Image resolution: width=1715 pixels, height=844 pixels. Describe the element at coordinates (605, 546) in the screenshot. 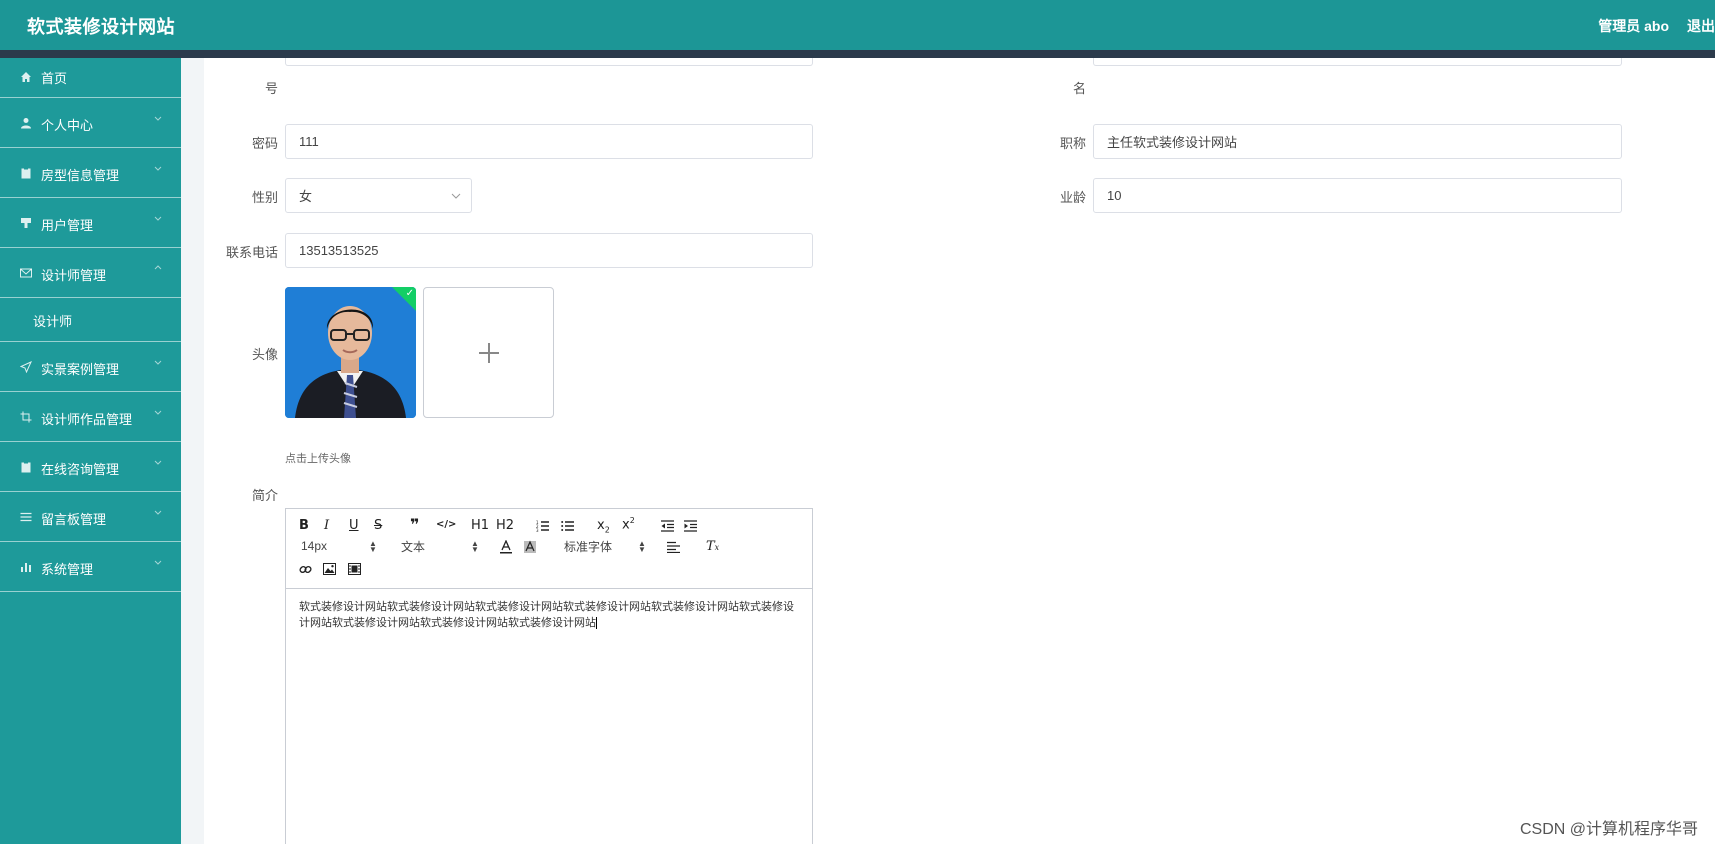

I see `font-family-select: 标准字体 ▲ ▼` at that location.